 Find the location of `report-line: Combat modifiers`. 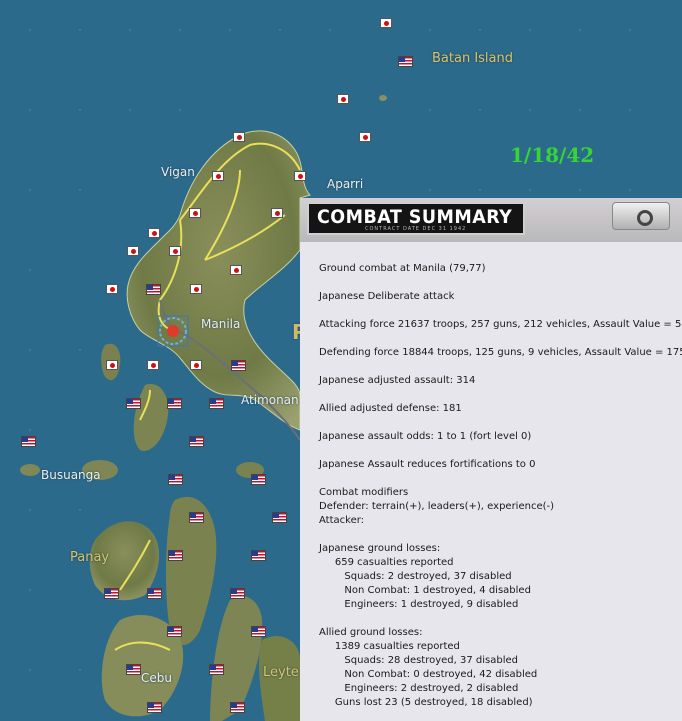

report-line: Combat modifiers is located at coordinates (364, 492).